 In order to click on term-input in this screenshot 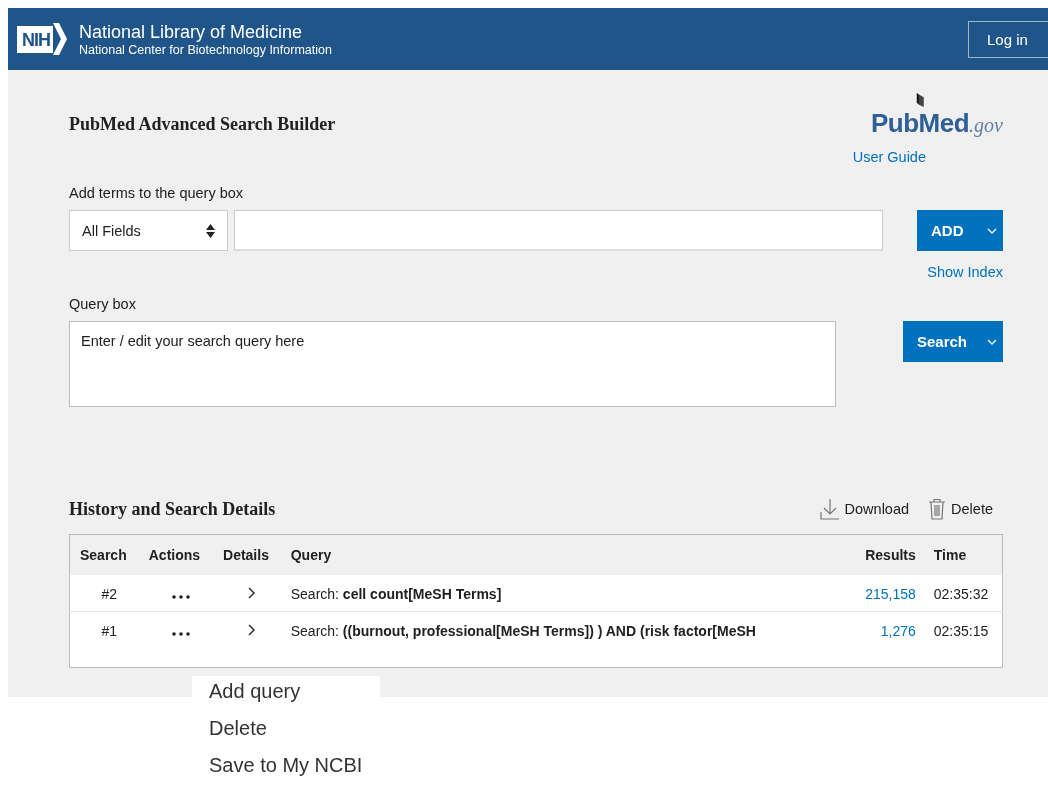, I will do `click(558, 230)`.